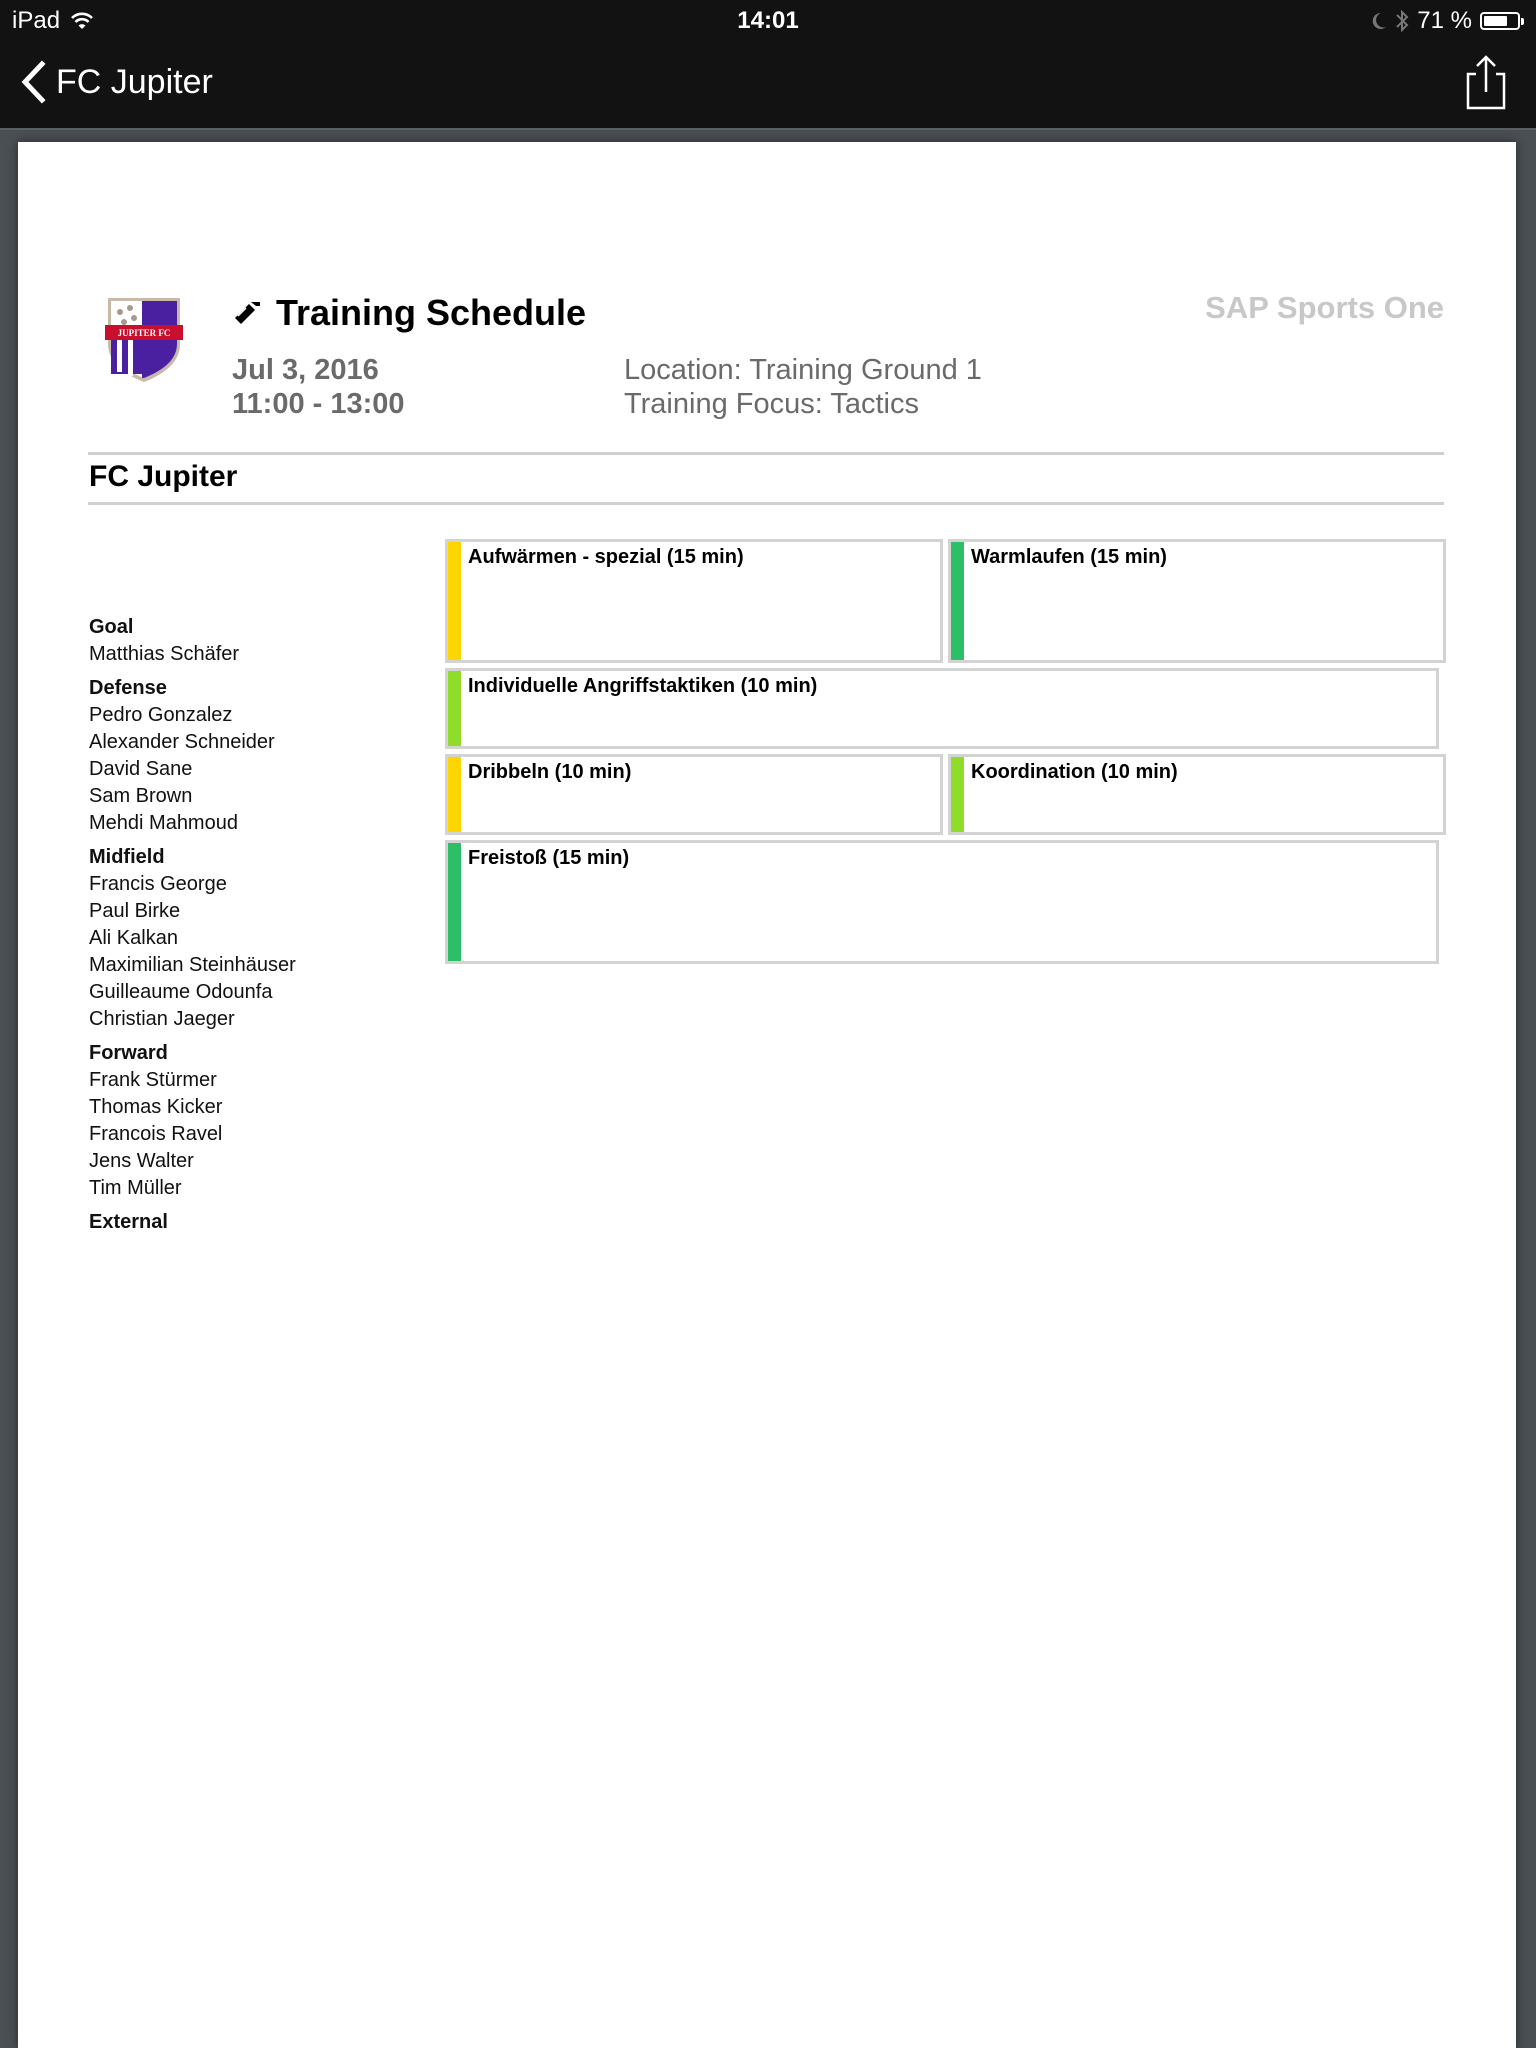 This screenshot has height=2048, width=1536. I want to click on position-heading: Goal, so click(111, 627).